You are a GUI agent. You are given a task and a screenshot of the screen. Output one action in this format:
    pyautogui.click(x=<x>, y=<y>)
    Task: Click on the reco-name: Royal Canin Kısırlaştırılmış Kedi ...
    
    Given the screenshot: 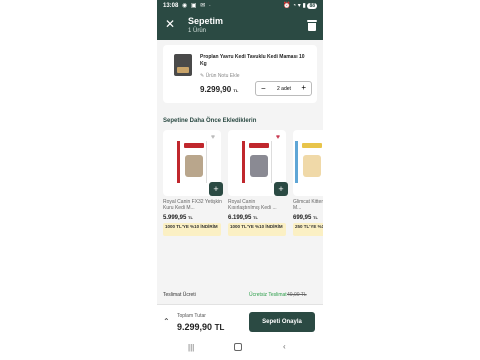 What is the action you would take?
    pyautogui.click(x=258, y=205)
    